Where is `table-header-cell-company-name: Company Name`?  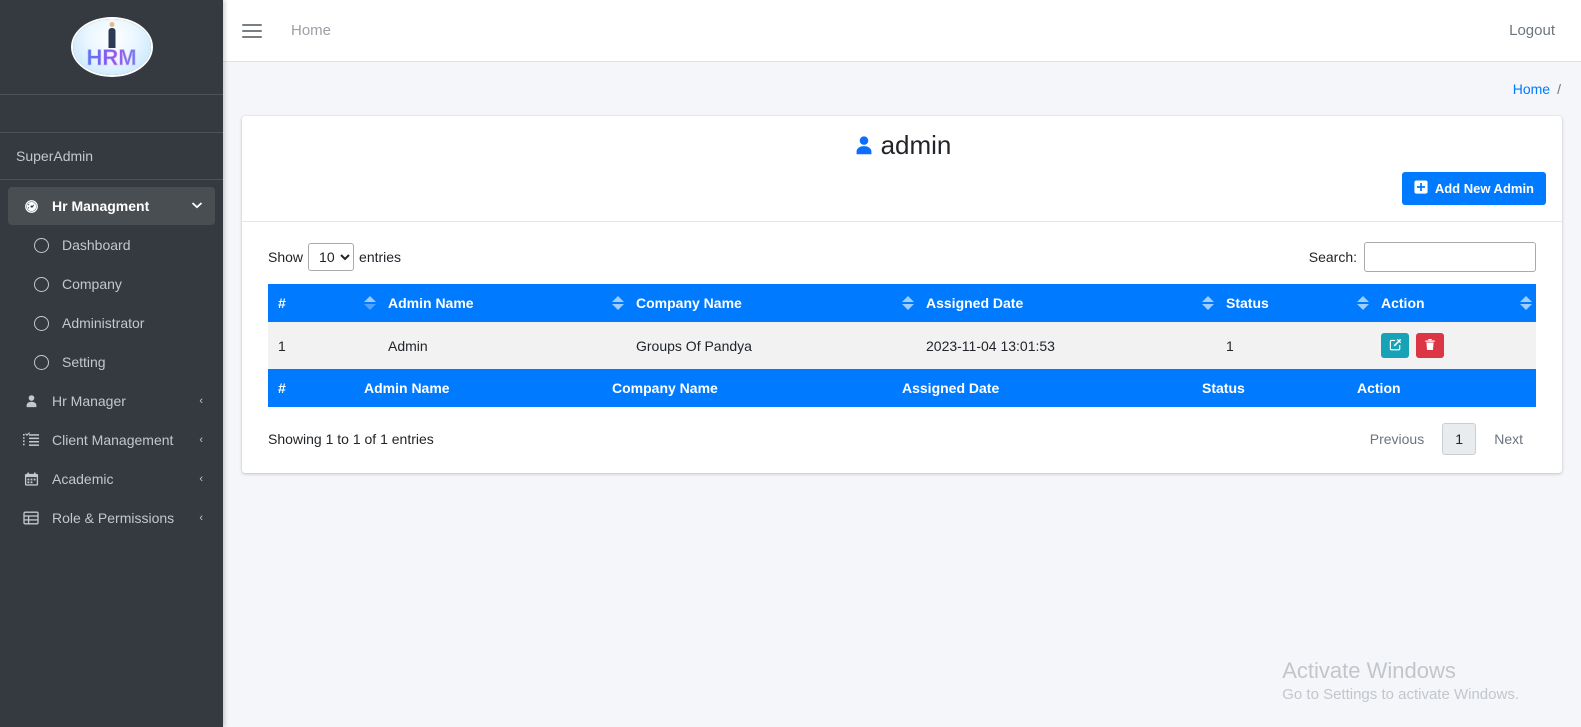 table-header-cell-company-name: Company Name is located at coordinates (747, 303).